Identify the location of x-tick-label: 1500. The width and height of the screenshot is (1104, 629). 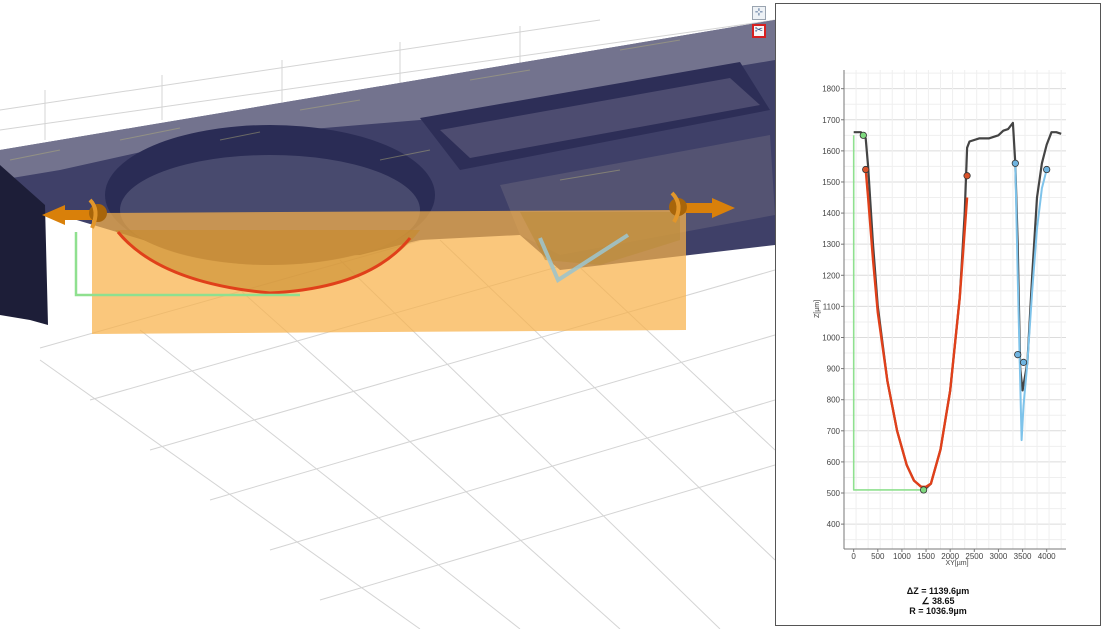
(926, 556).